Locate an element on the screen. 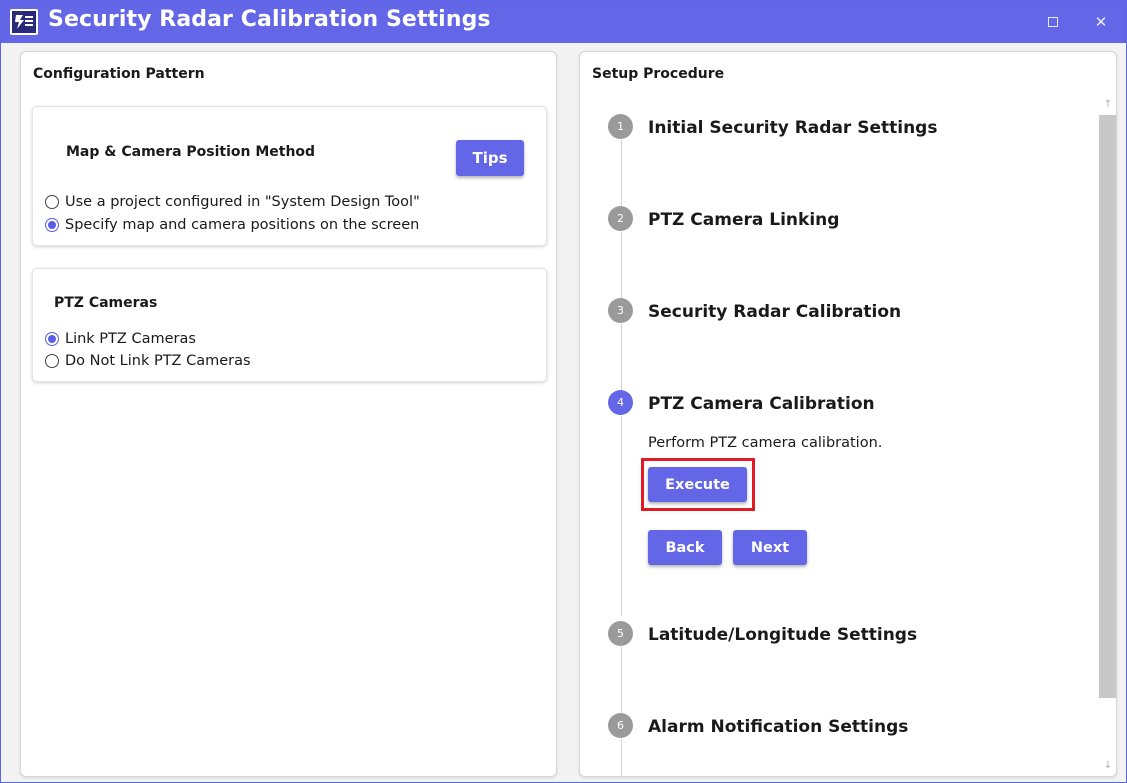 The width and height of the screenshot is (1127, 783). vertical-scrollbar: ↑ ↓ is located at coordinates (1106, 436).